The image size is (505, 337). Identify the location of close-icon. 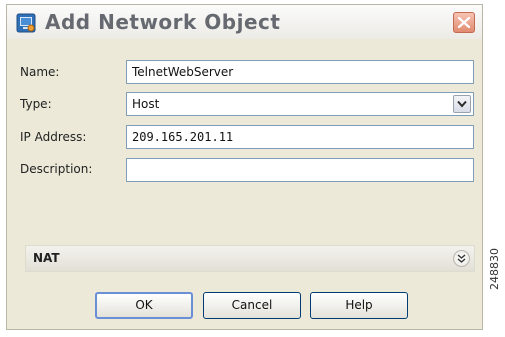
(464, 22).